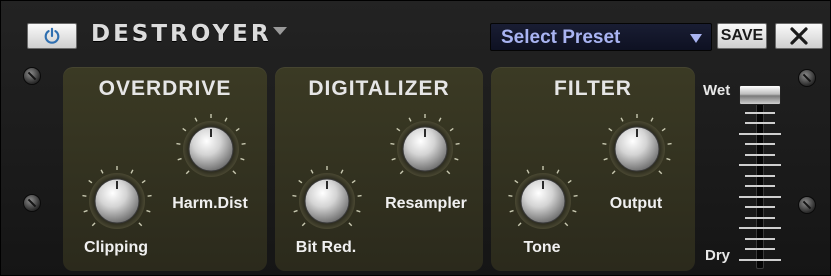 Image resolution: width=831 pixels, height=276 pixels. Describe the element at coordinates (165, 88) in the screenshot. I see `panel-title: OVERDRIVE` at that location.